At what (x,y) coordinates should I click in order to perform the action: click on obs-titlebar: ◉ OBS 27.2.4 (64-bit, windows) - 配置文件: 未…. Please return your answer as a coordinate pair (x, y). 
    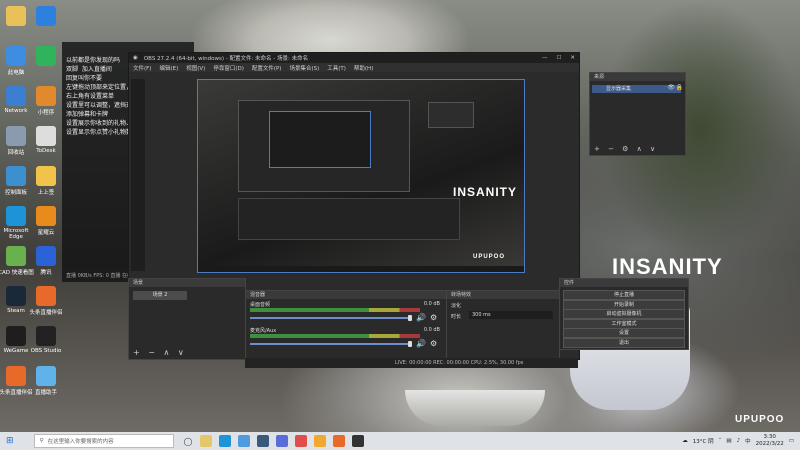
    Looking at the image, I should click on (354, 58).